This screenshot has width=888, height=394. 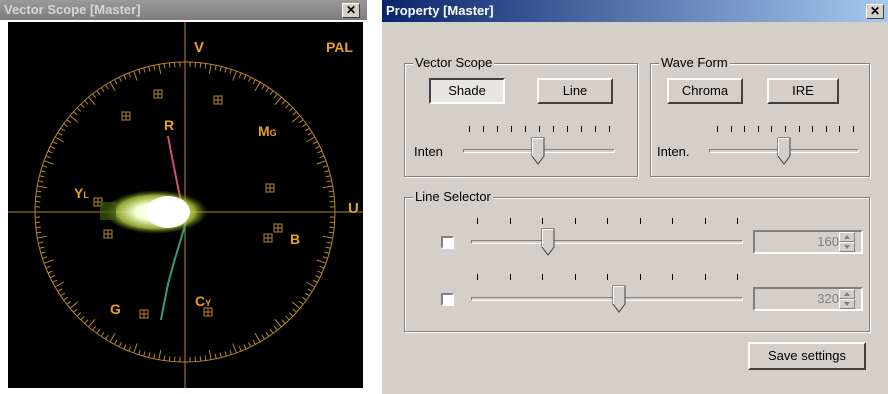 I want to click on shade-button: Shade, so click(x=467, y=91).